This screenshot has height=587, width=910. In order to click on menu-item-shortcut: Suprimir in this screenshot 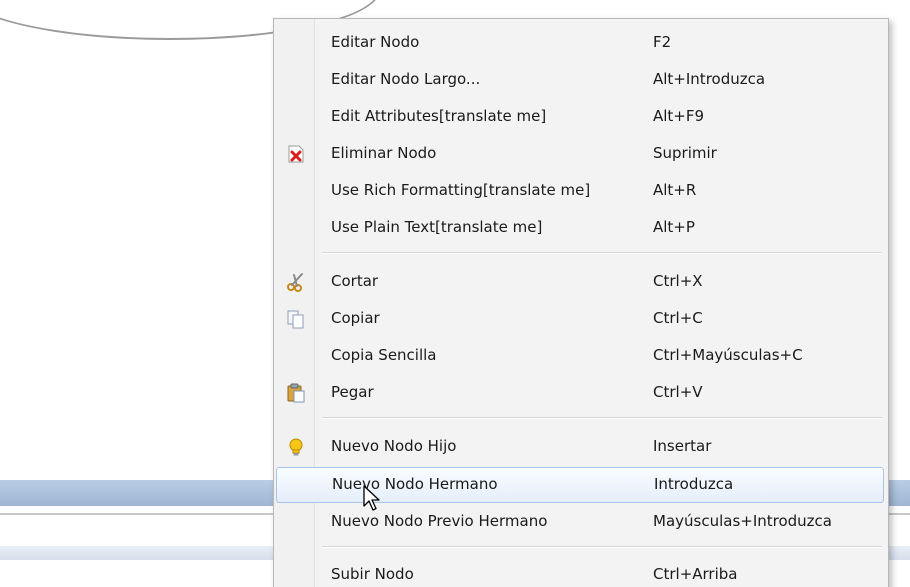, I will do `click(685, 153)`.